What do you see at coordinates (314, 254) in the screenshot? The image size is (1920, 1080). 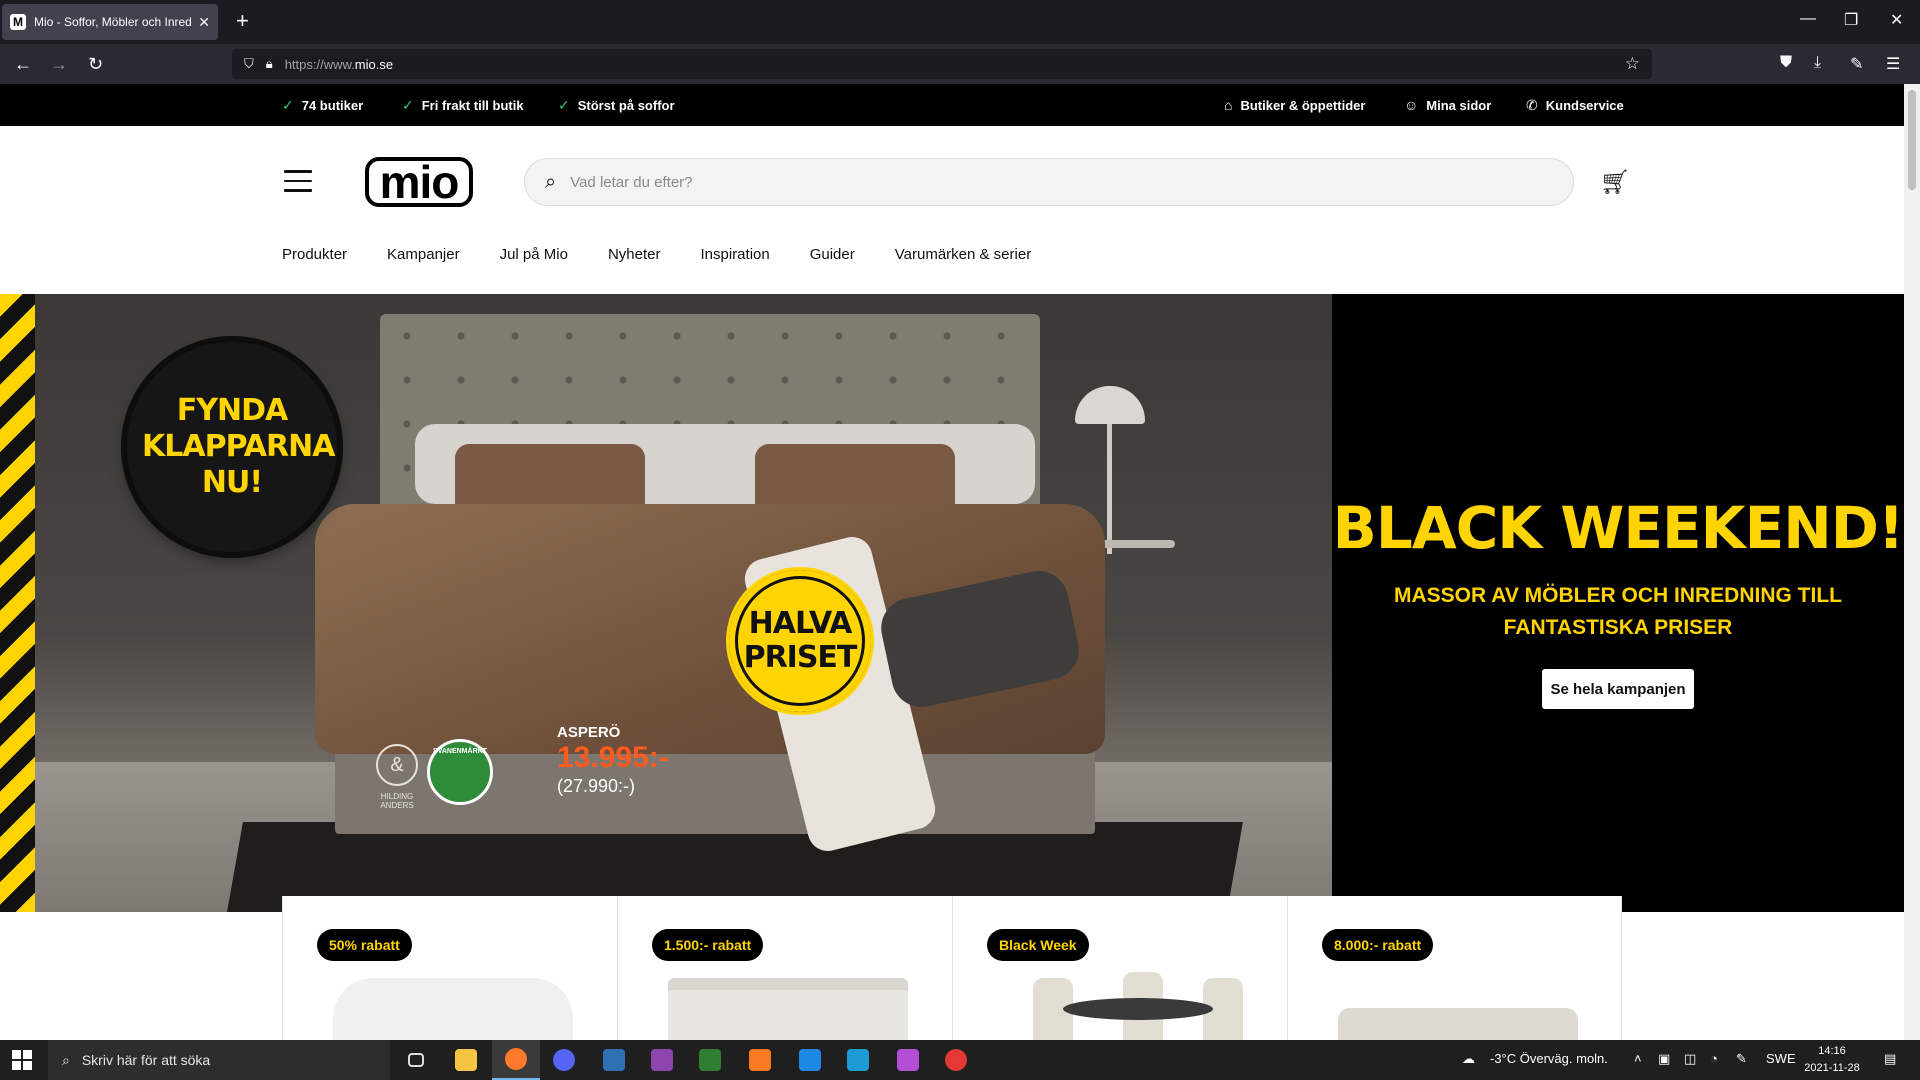 I see `nav-item-products: Produkter` at bounding box center [314, 254].